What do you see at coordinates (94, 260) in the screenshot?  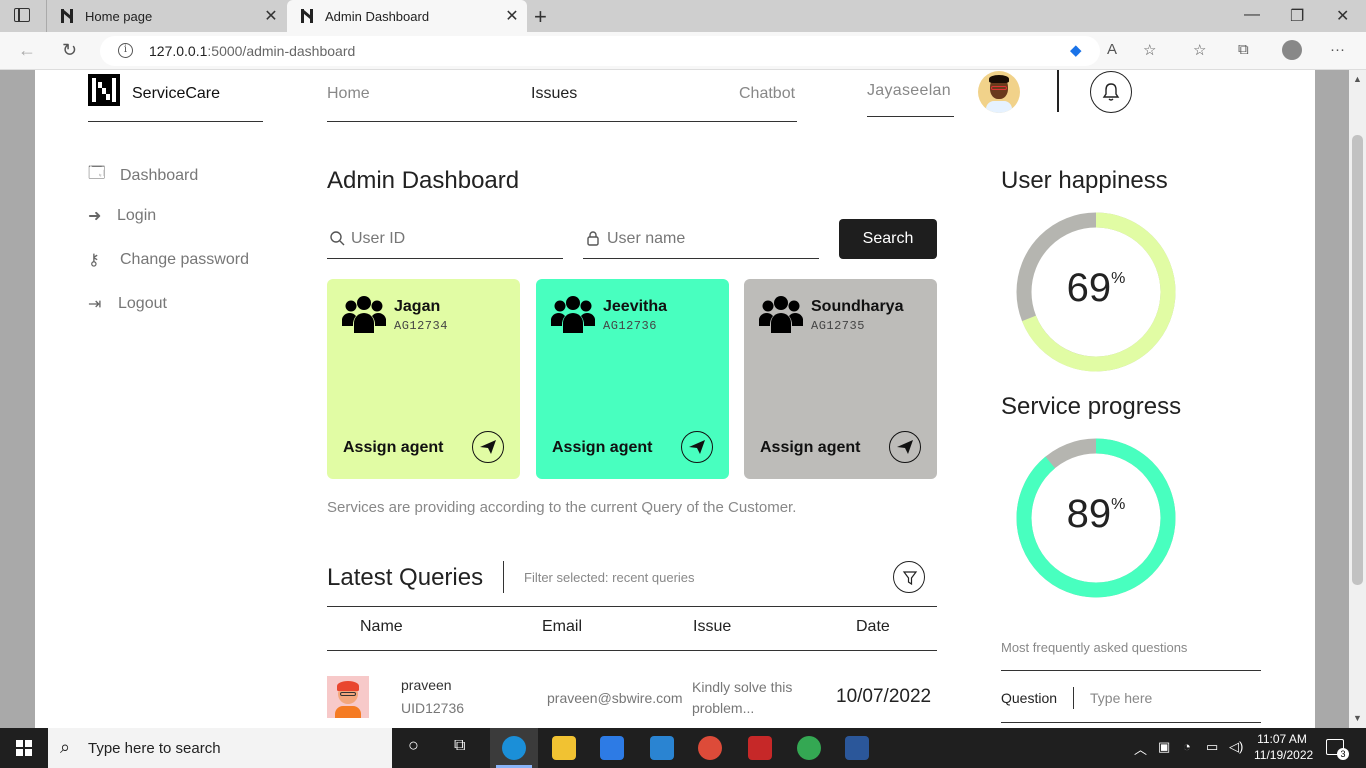 I see `key-icon: ⚷` at bounding box center [94, 260].